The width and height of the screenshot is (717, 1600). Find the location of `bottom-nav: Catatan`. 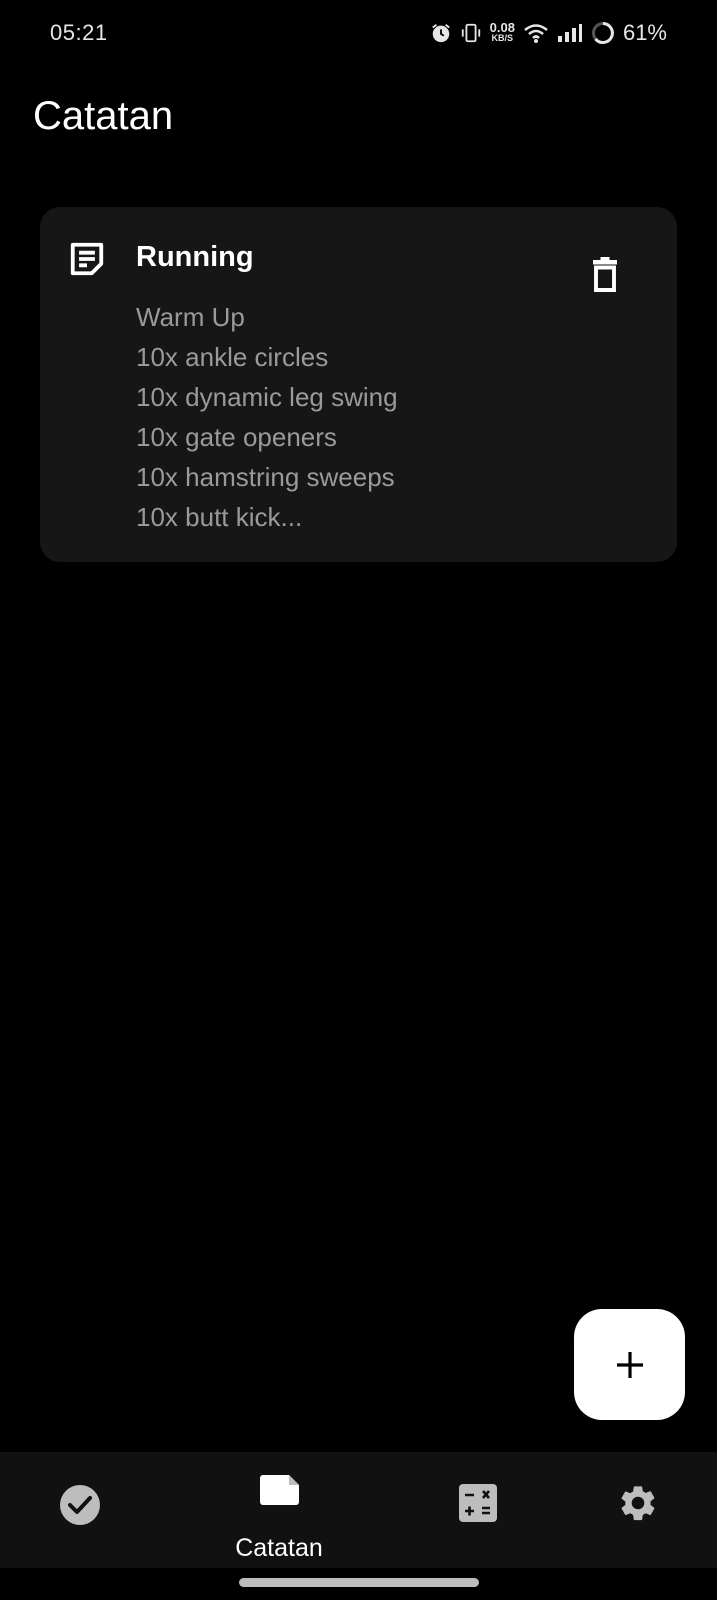

bottom-nav: Catatan is located at coordinates (358, 1510).